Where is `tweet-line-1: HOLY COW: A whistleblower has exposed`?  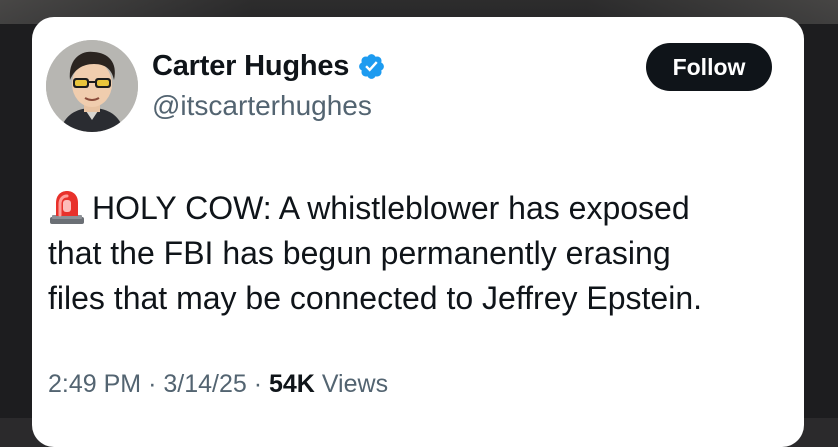
tweet-line-1: HOLY COW: A whistleblower has exposed is located at coordinates (418, 208).